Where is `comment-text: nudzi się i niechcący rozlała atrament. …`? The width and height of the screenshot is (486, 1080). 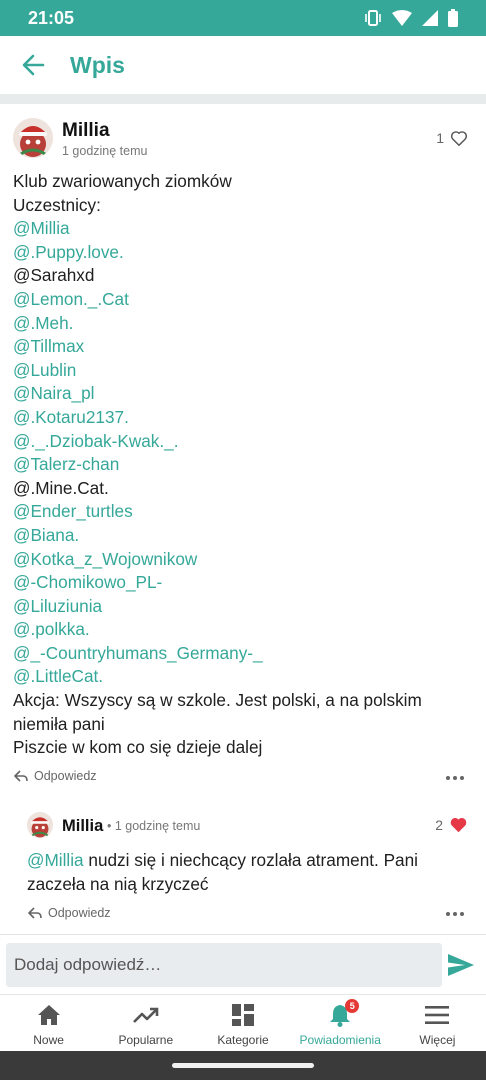
comment-text: nudzi się i niechcący rozlała atrament. … is located at coordinates (222, 872).